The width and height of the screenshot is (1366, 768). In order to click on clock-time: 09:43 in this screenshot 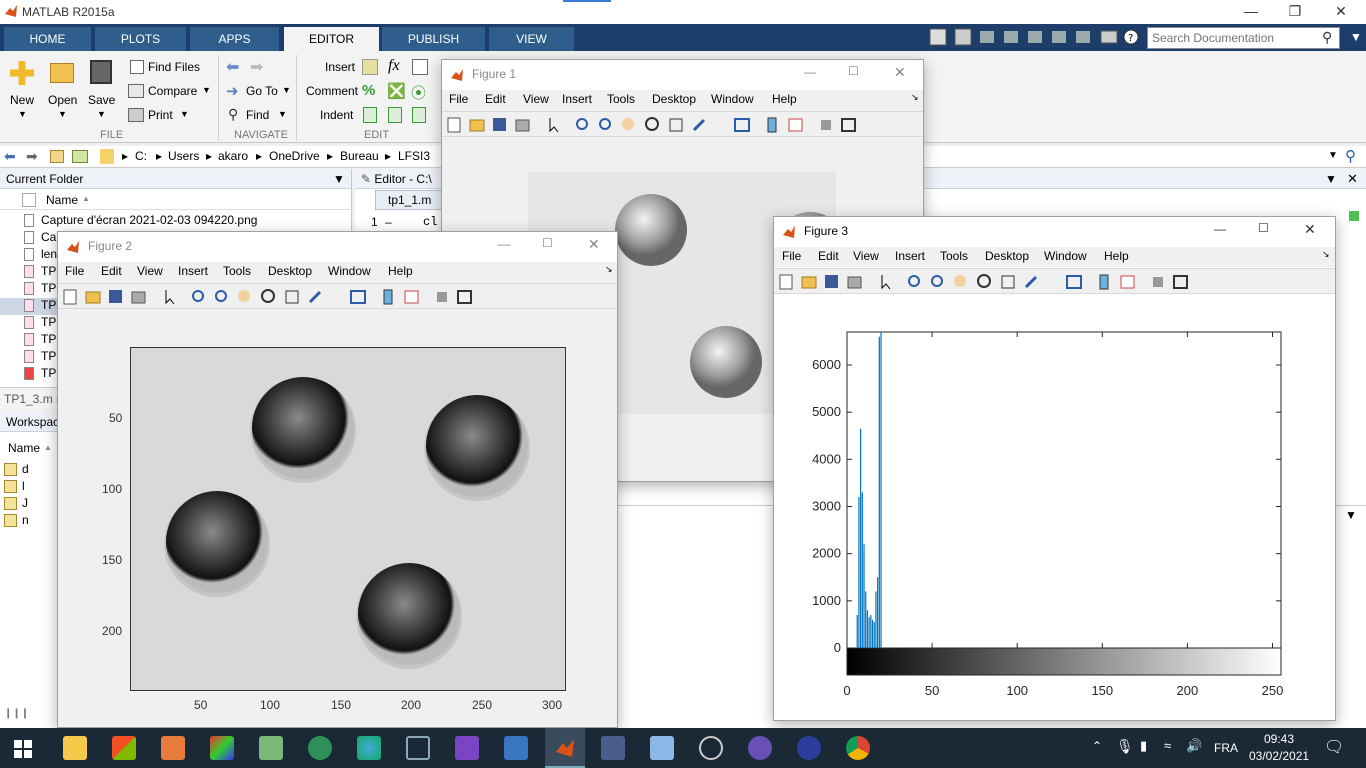, I will do `click(1279, 739)`.